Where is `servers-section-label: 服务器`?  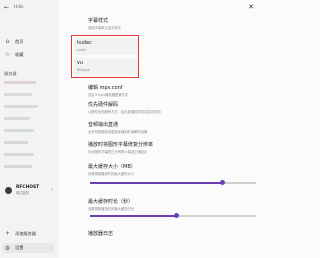 servers-section-label: 服务器 is located at coordinates (10, 73).